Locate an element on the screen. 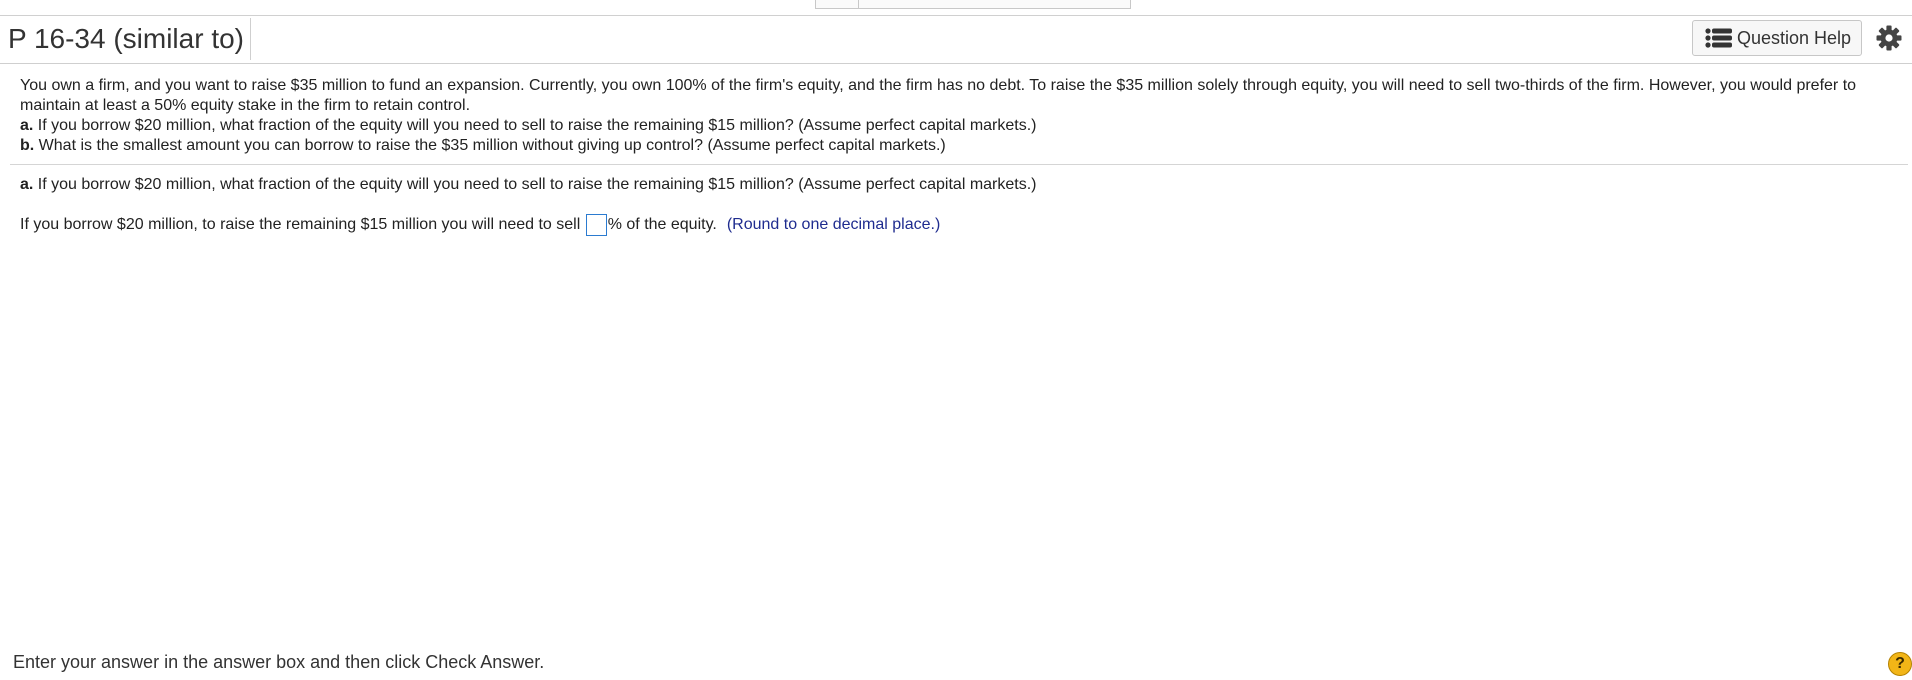  gear-icon is located at coordinates (1889, 38).